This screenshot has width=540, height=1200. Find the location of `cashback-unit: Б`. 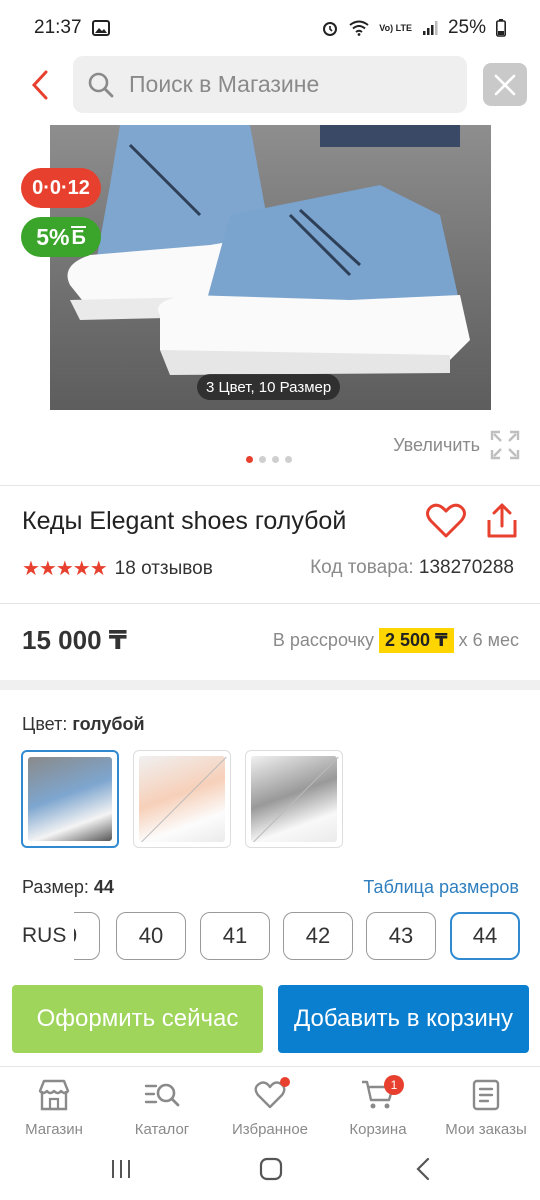

cashback-unit: Б is located at coordinates (78, 237).